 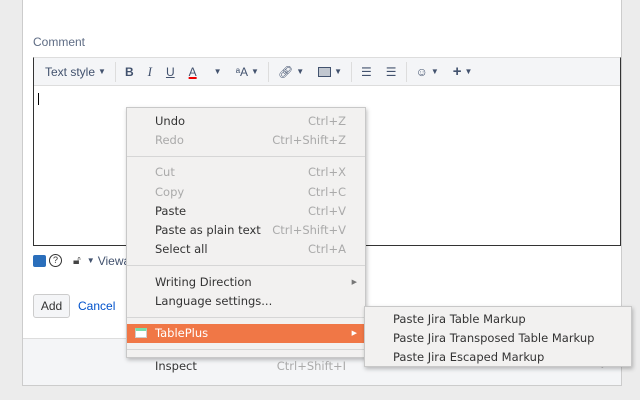 What do you see at coordinates (309, 139) in the screenshot?
I see `shortcut: Ctrl+Shift+Z` at bounding box center [309, 139].